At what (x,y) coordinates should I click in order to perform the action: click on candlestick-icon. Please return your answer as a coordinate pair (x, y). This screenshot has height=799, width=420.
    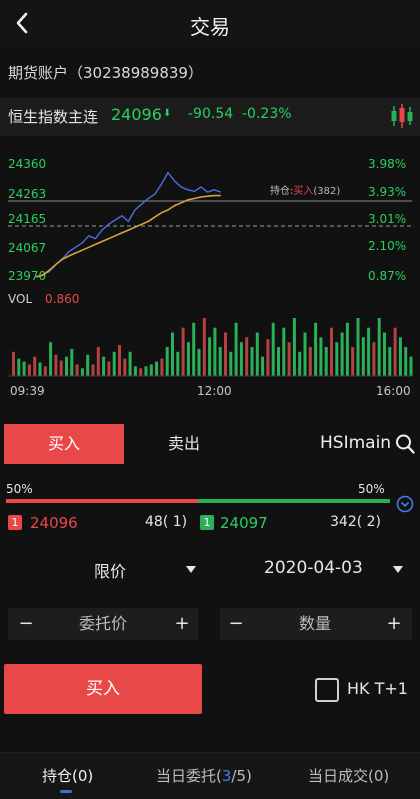
    Looking at the image, I should click on (402, 116).